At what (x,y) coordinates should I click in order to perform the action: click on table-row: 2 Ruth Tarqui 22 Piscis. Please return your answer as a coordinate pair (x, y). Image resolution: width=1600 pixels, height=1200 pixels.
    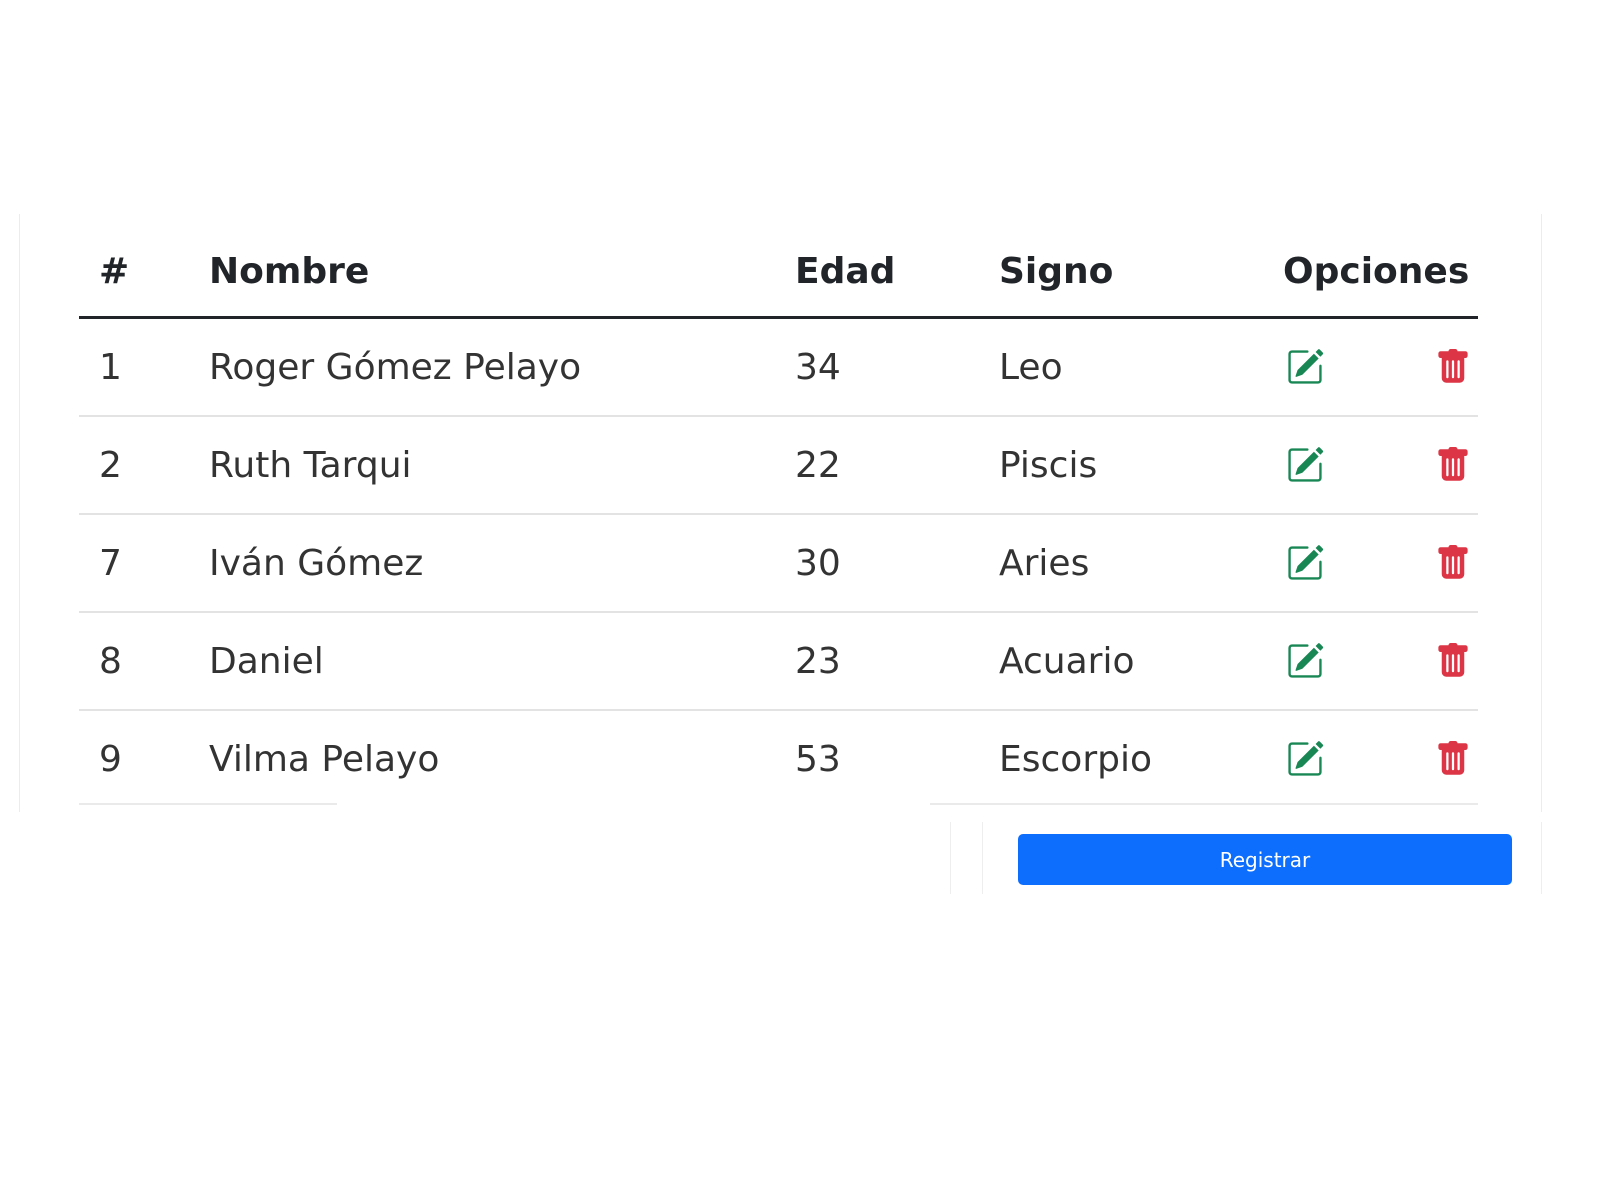
    Looking at the image, I should click on (778, 465).